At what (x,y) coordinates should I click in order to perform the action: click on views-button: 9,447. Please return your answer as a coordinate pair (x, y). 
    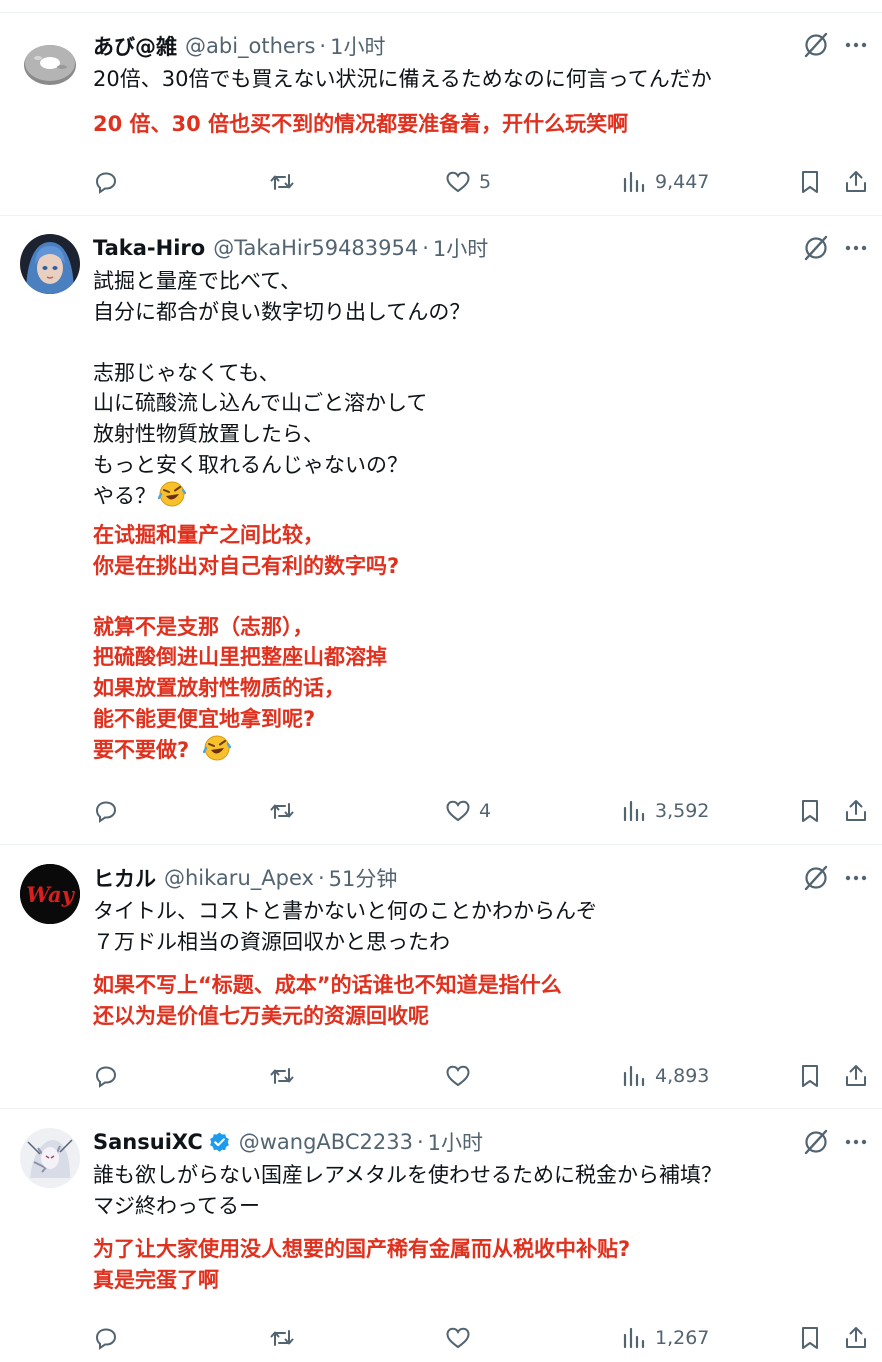
    Looking at the image, I should click on (665, 182).